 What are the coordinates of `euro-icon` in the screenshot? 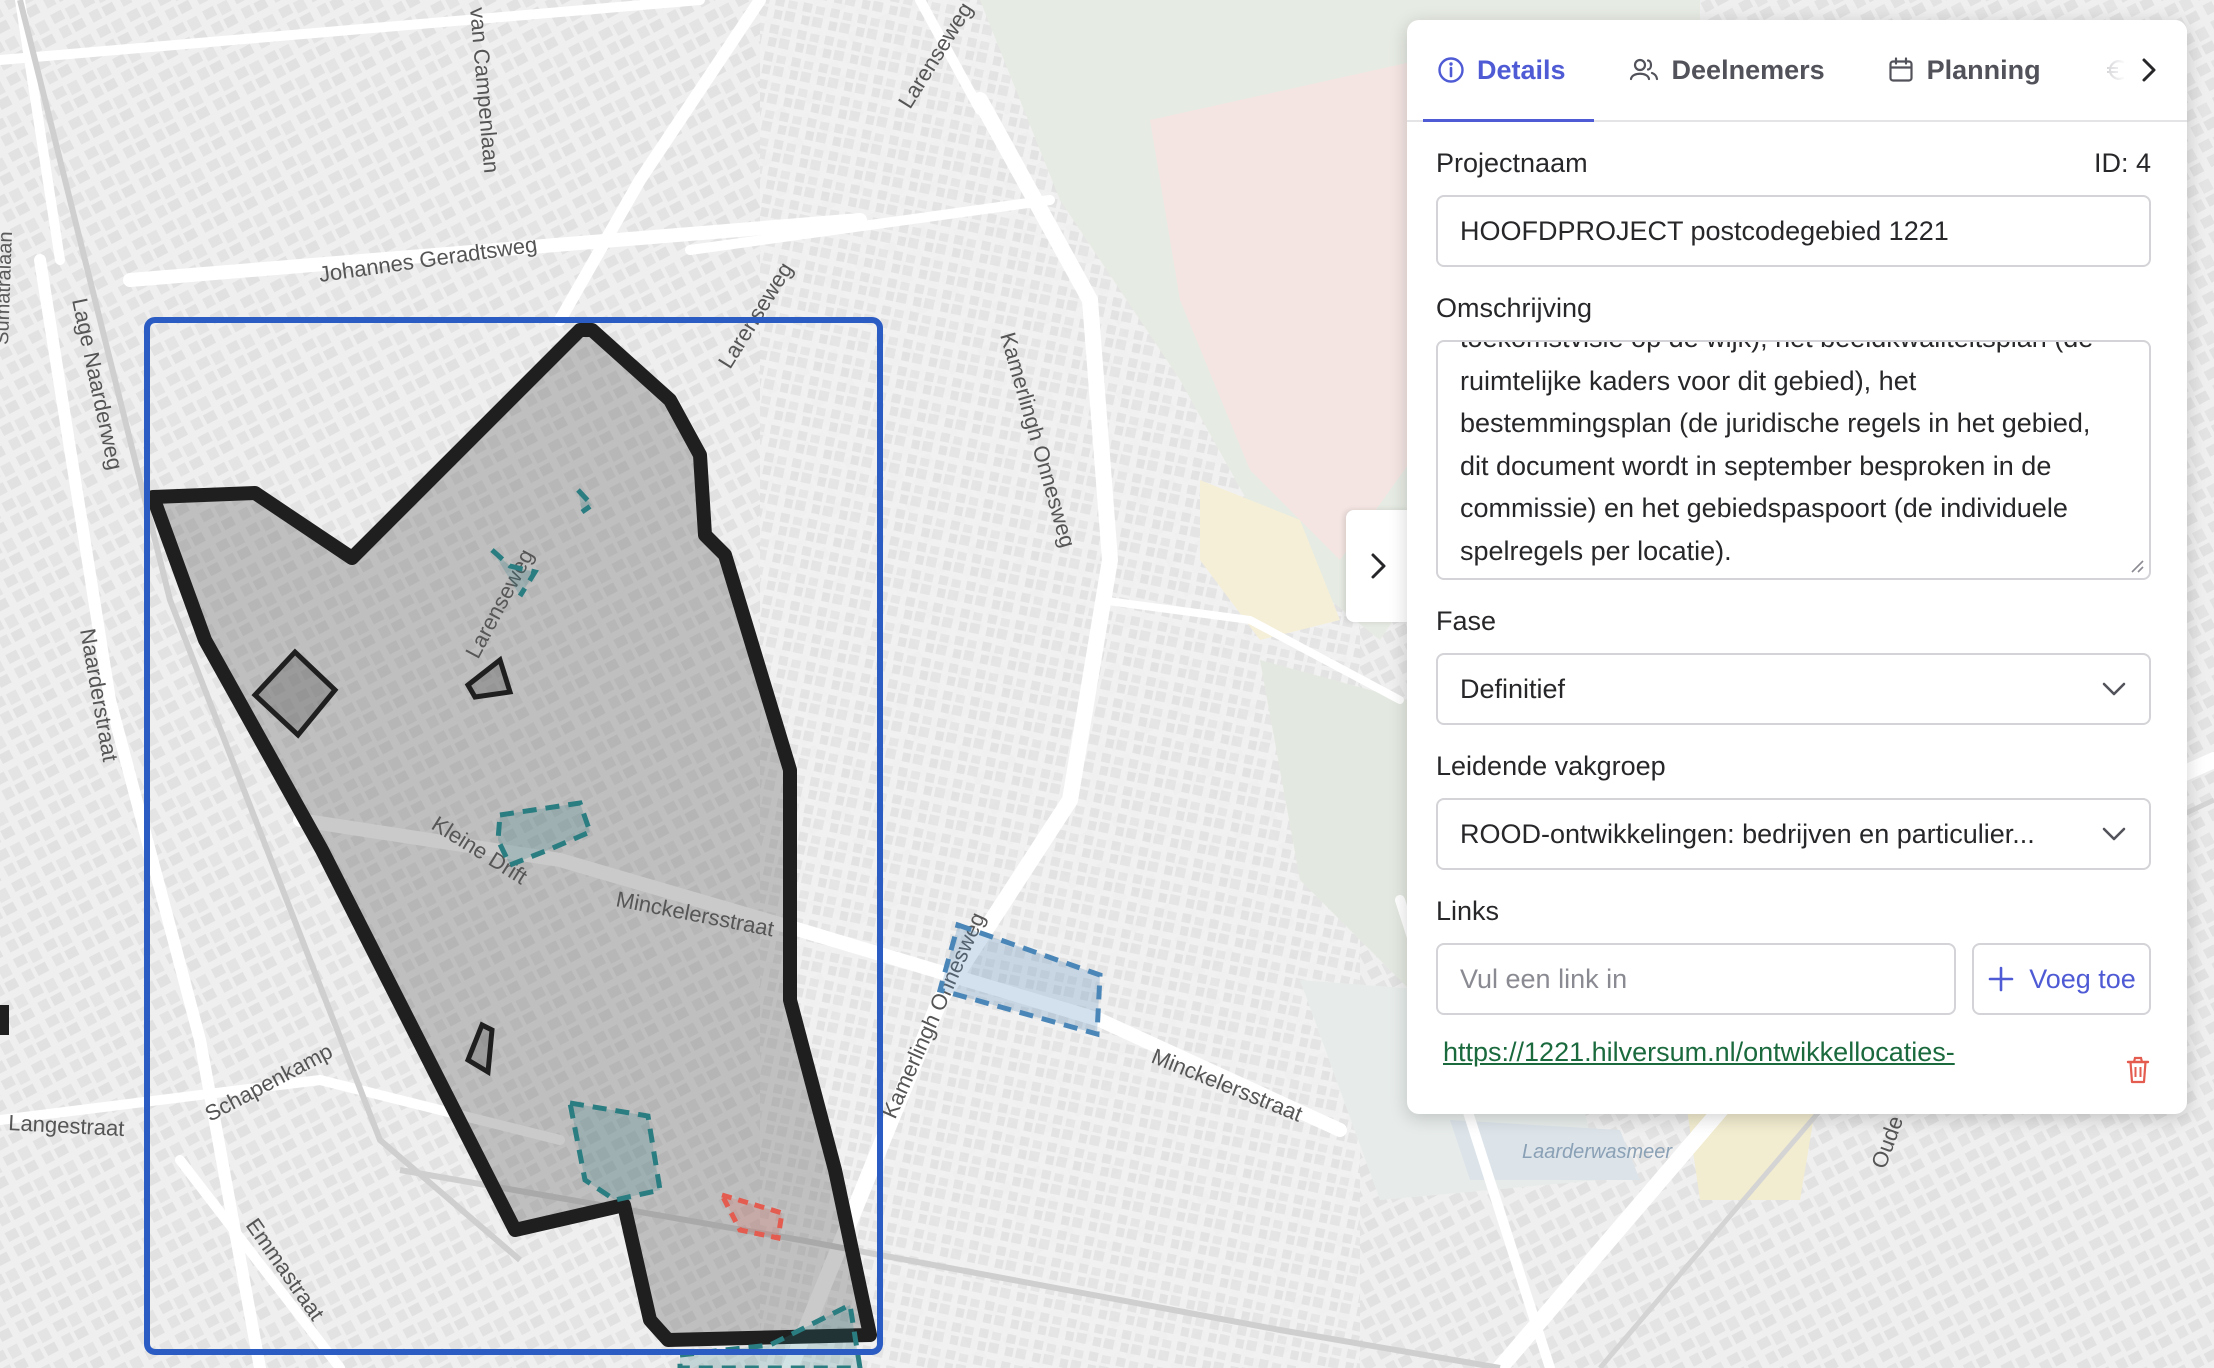 It's located at (2115, 70).